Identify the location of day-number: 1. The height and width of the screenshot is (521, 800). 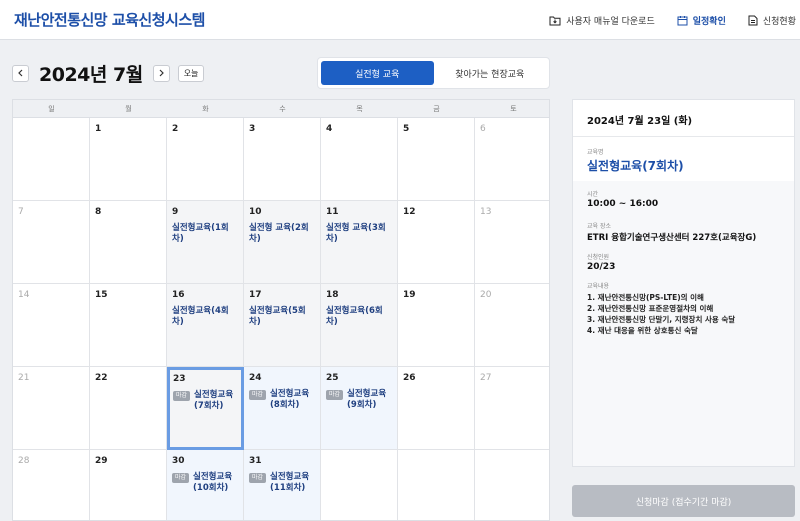
(98, 129).